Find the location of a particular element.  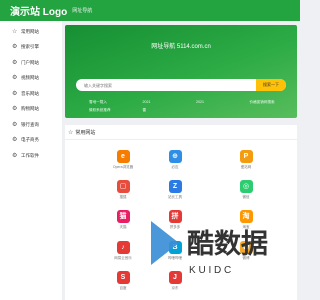

site-link: Z 站长工具 is located at coordinates (175, 190).